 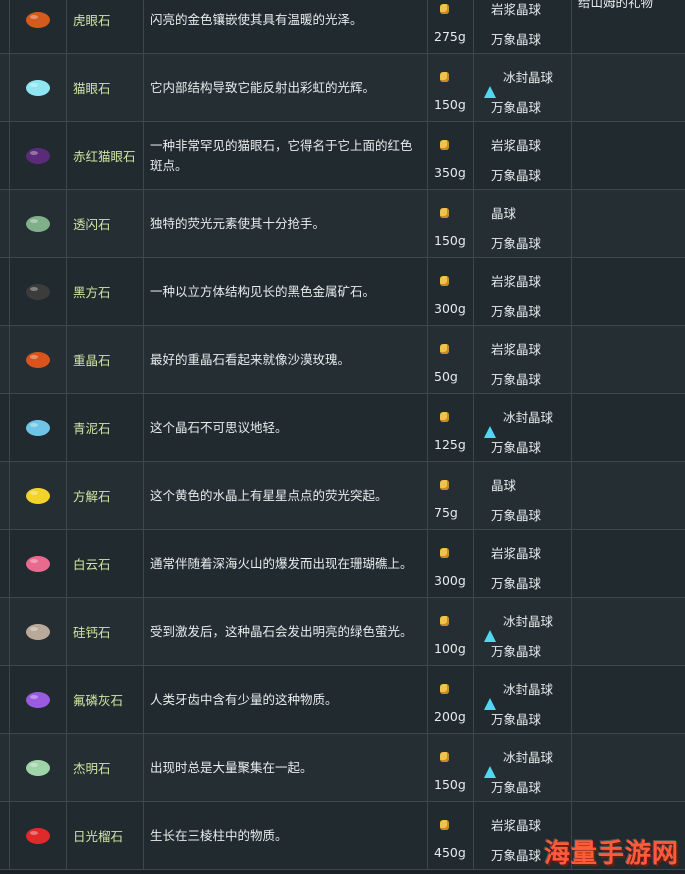 I want to click on table-row: 杰明石 出现时总是大量聚集在一起。 150g 冰封晶球 万象晶球, so click(x=342, y=768).